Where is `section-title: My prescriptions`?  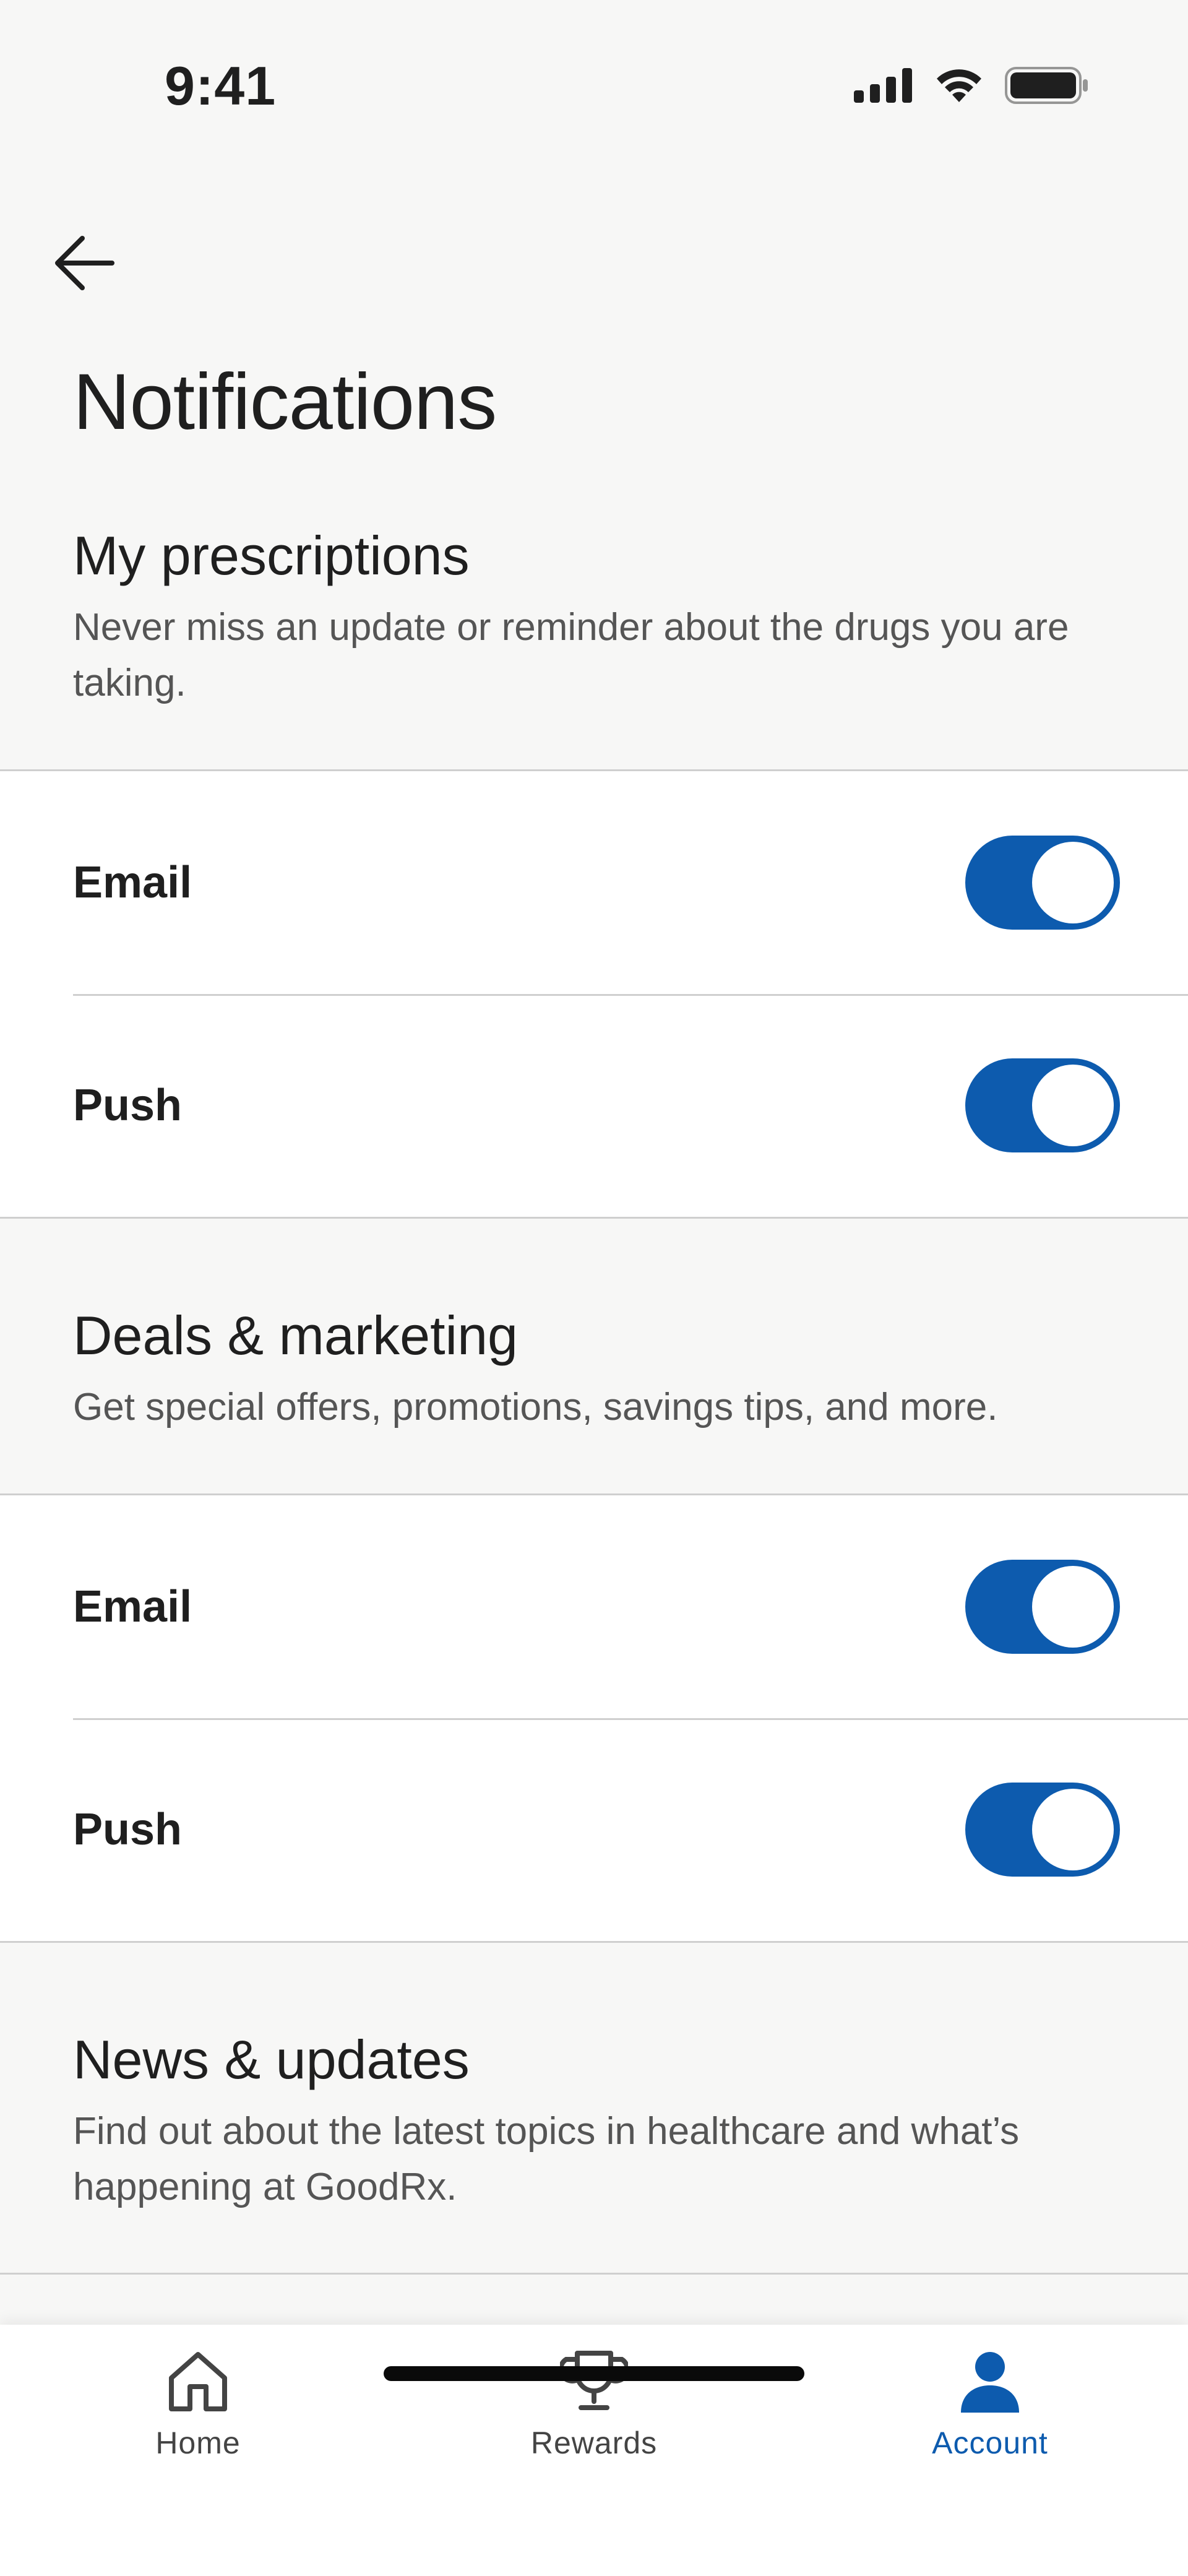 section-title: My prescriptions is located at coordinates (271, 555).